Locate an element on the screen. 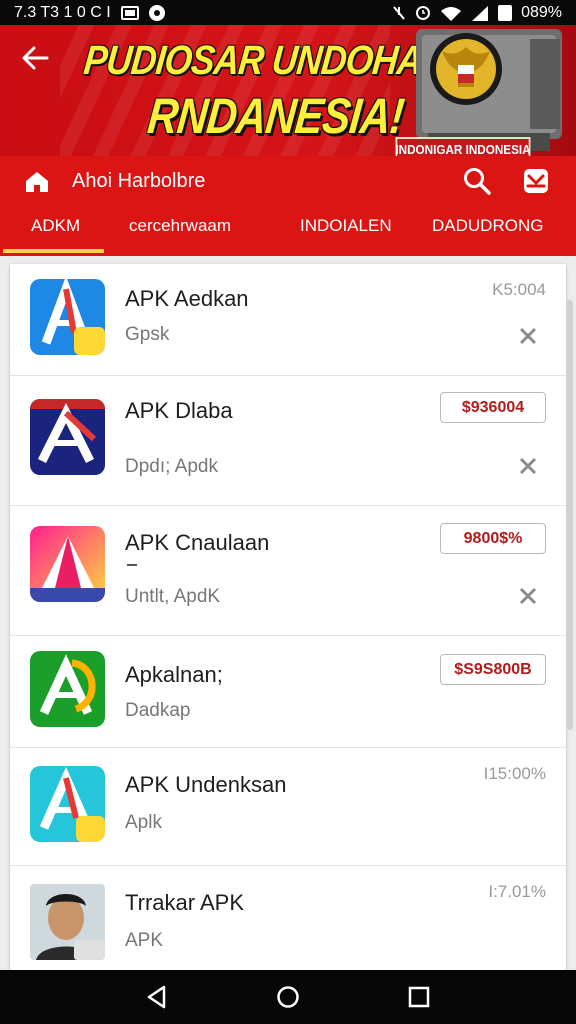  page-title: Ahoi Harbolbre is located at coordinates (139, 181).